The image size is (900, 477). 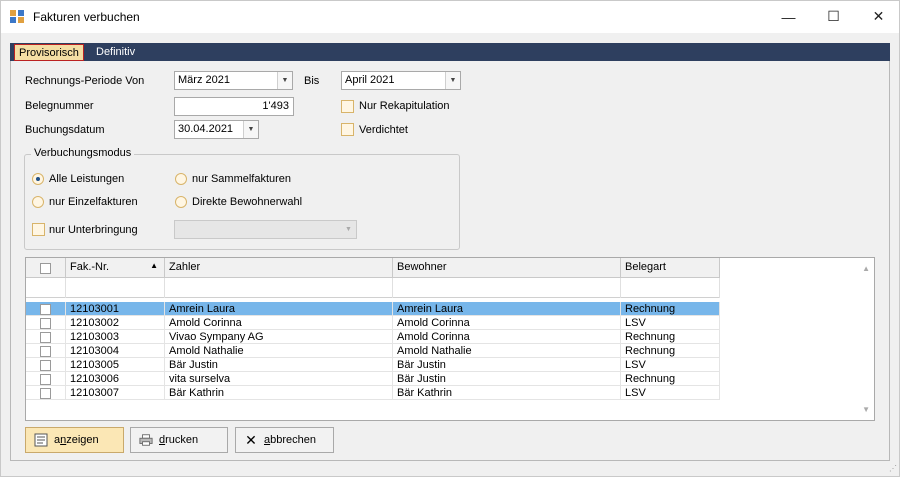 I want to click on table-row: 12103005 Bär Justin Bär Justin LSV, so click(x=373, y=365).